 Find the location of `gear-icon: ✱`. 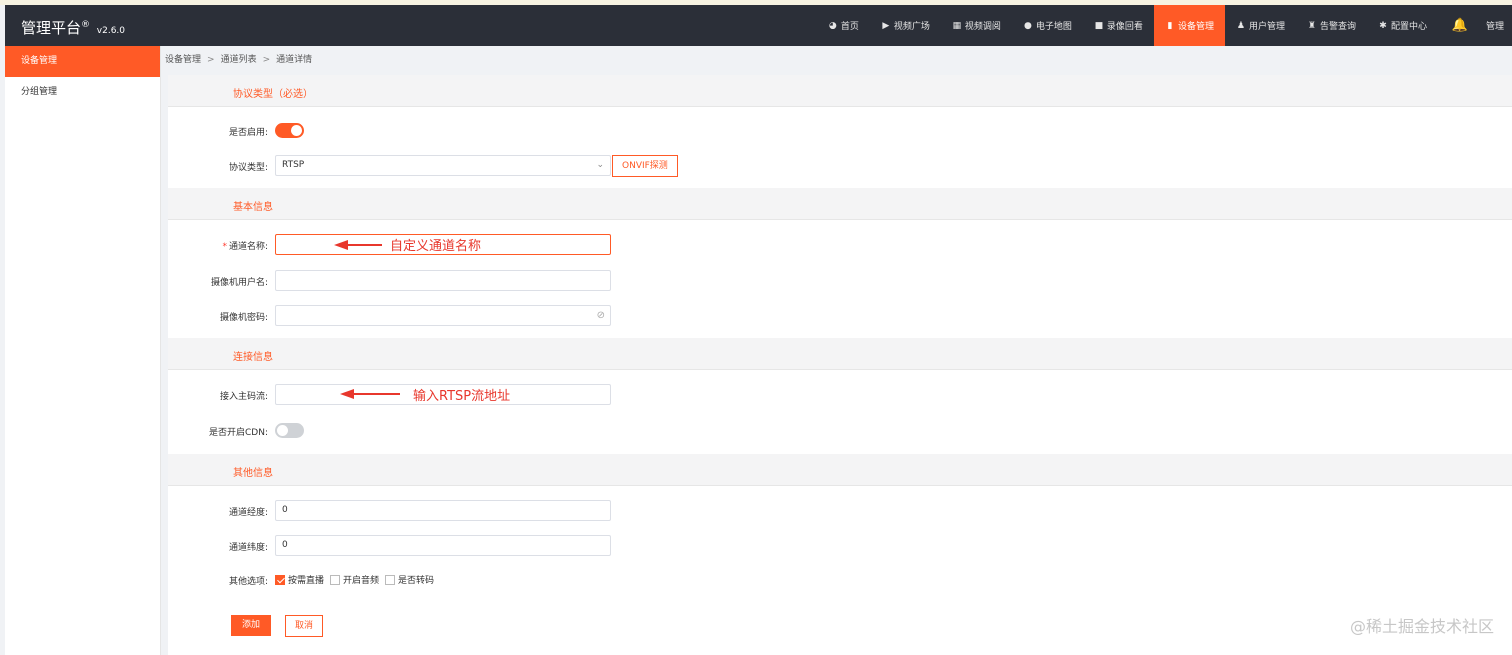

gear-icon: ✱ is located at coordinates (1383, 25).